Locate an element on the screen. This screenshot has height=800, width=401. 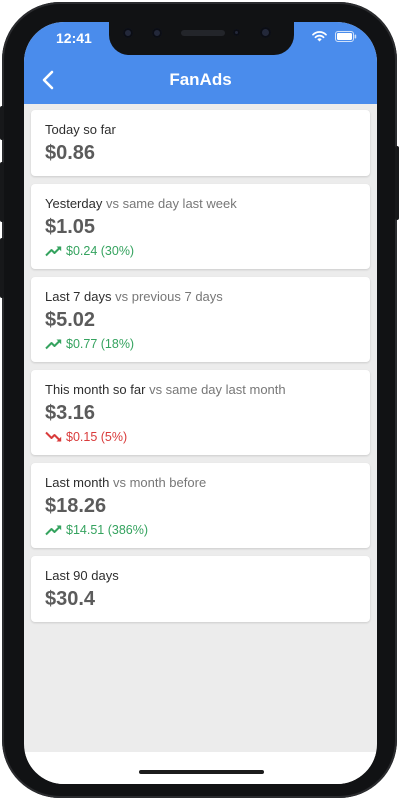
period-label: Last month is located at coordinates (77, 482).